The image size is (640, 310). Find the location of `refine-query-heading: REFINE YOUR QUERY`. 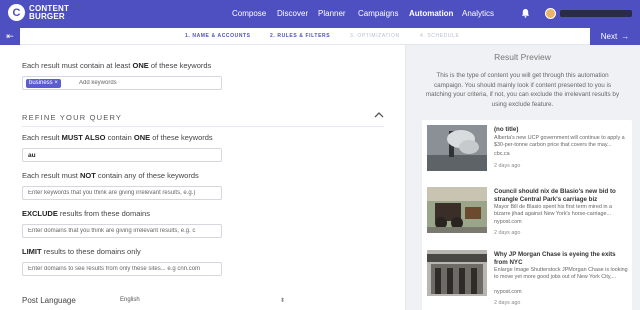

refine-query-heading: REFINE YOUR QUERY is located at coordinates (72, 117).